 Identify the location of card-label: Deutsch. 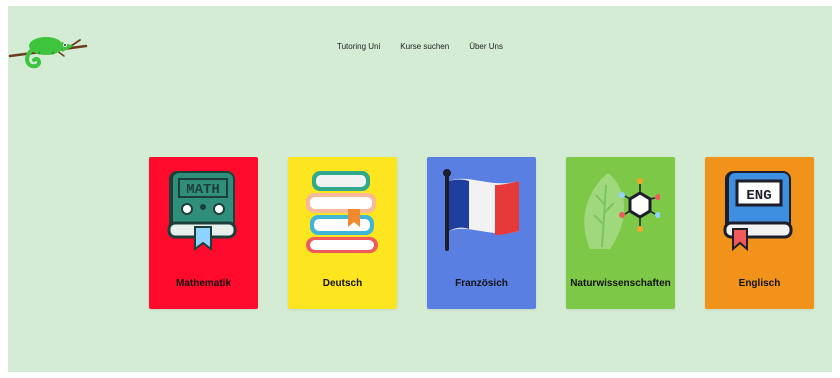
(342, 283).